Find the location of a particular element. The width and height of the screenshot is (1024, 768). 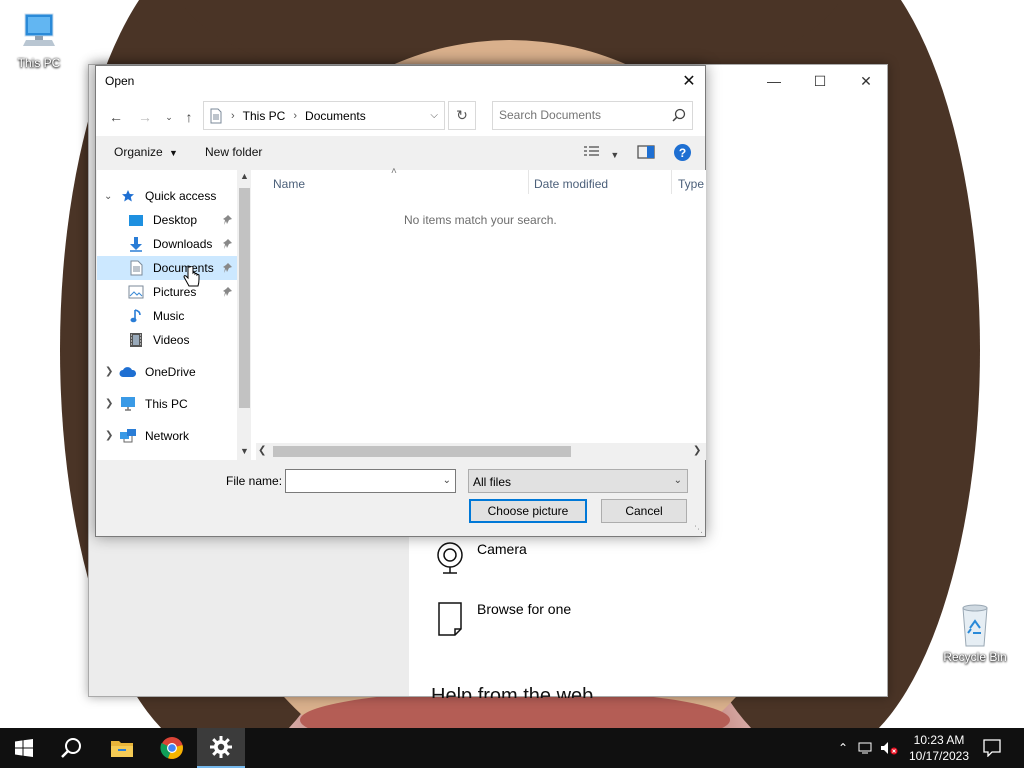

nav-label: Quick access is located at coordinates (181, 196).